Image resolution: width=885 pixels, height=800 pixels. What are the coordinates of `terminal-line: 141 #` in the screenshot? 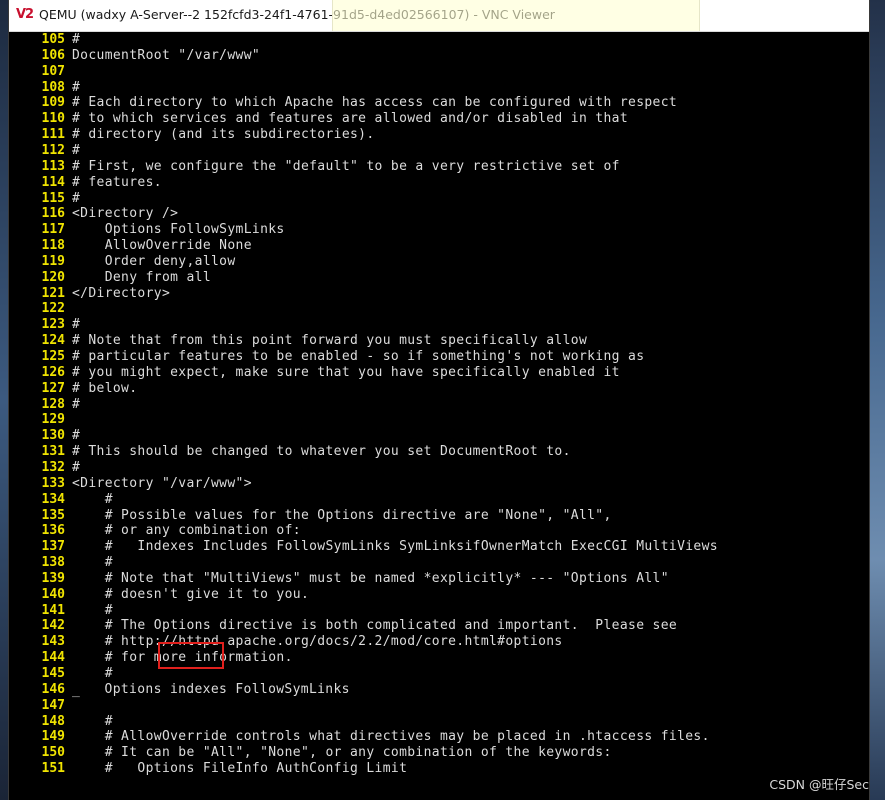 It's located at (439, 611).